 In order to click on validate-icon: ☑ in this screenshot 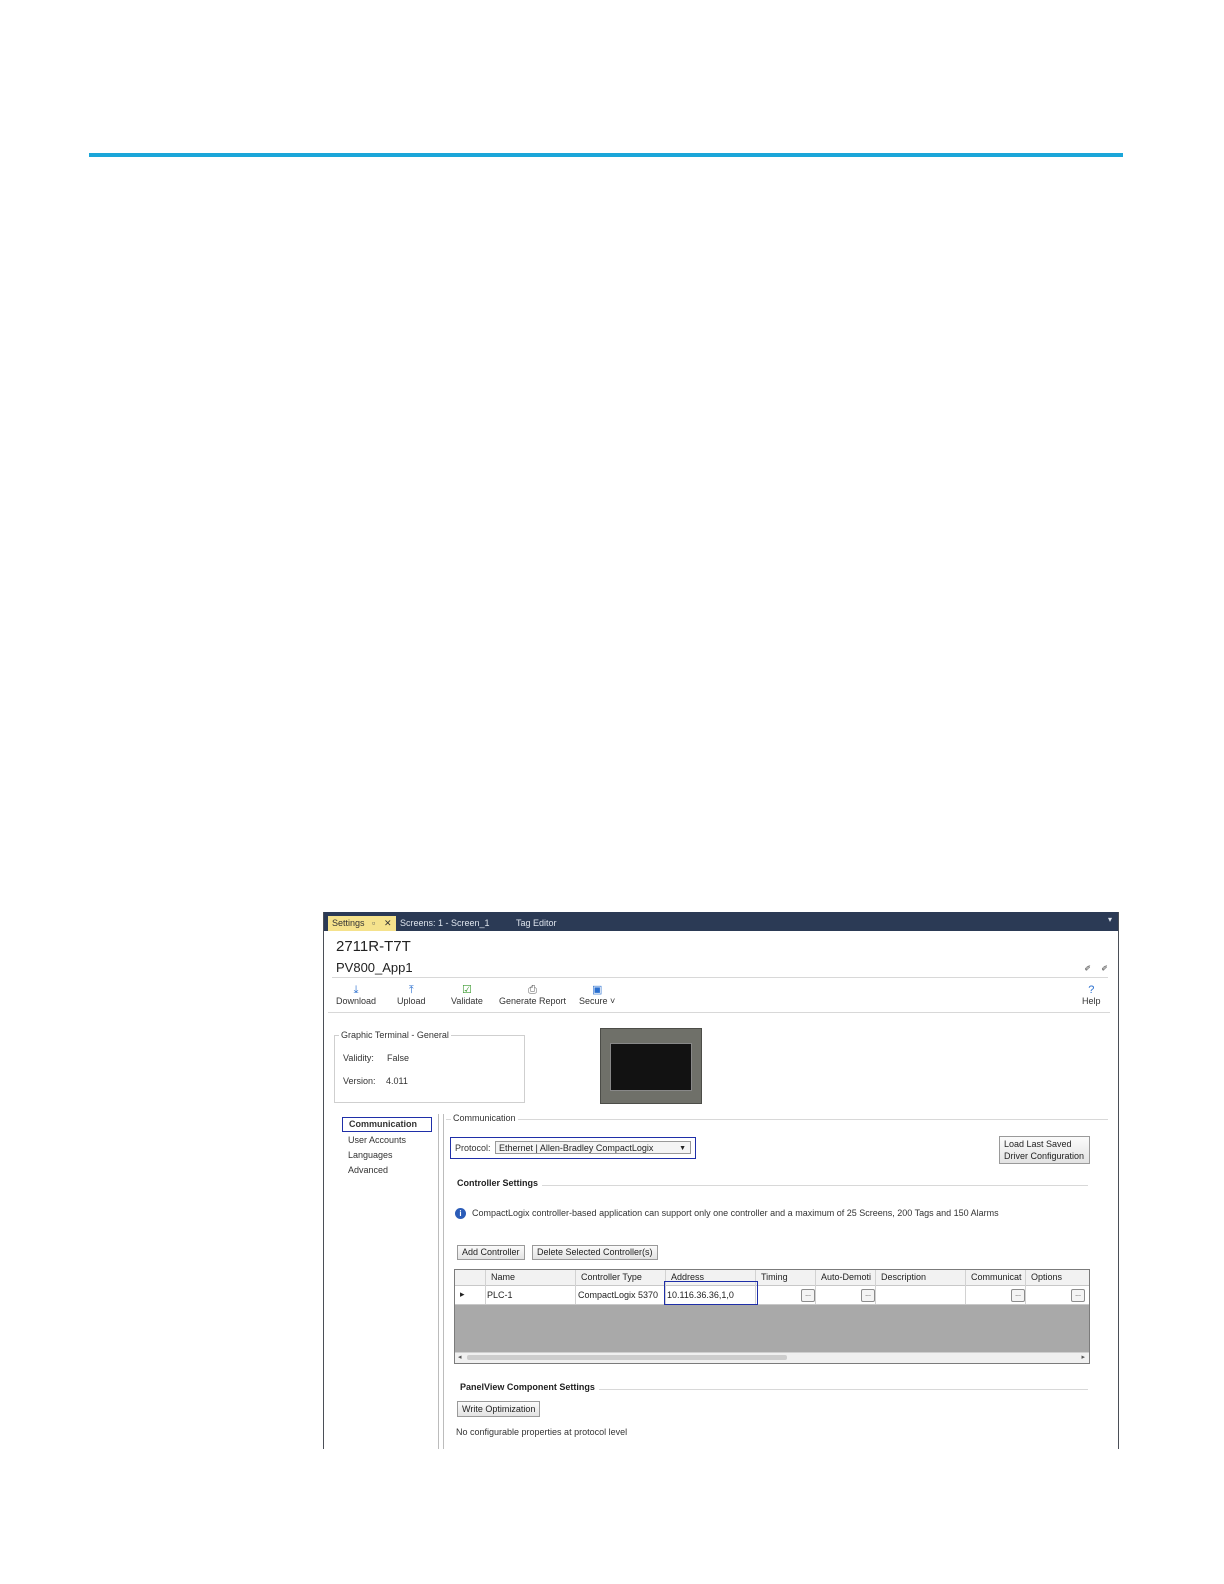, I will do `click(466, 990)`.